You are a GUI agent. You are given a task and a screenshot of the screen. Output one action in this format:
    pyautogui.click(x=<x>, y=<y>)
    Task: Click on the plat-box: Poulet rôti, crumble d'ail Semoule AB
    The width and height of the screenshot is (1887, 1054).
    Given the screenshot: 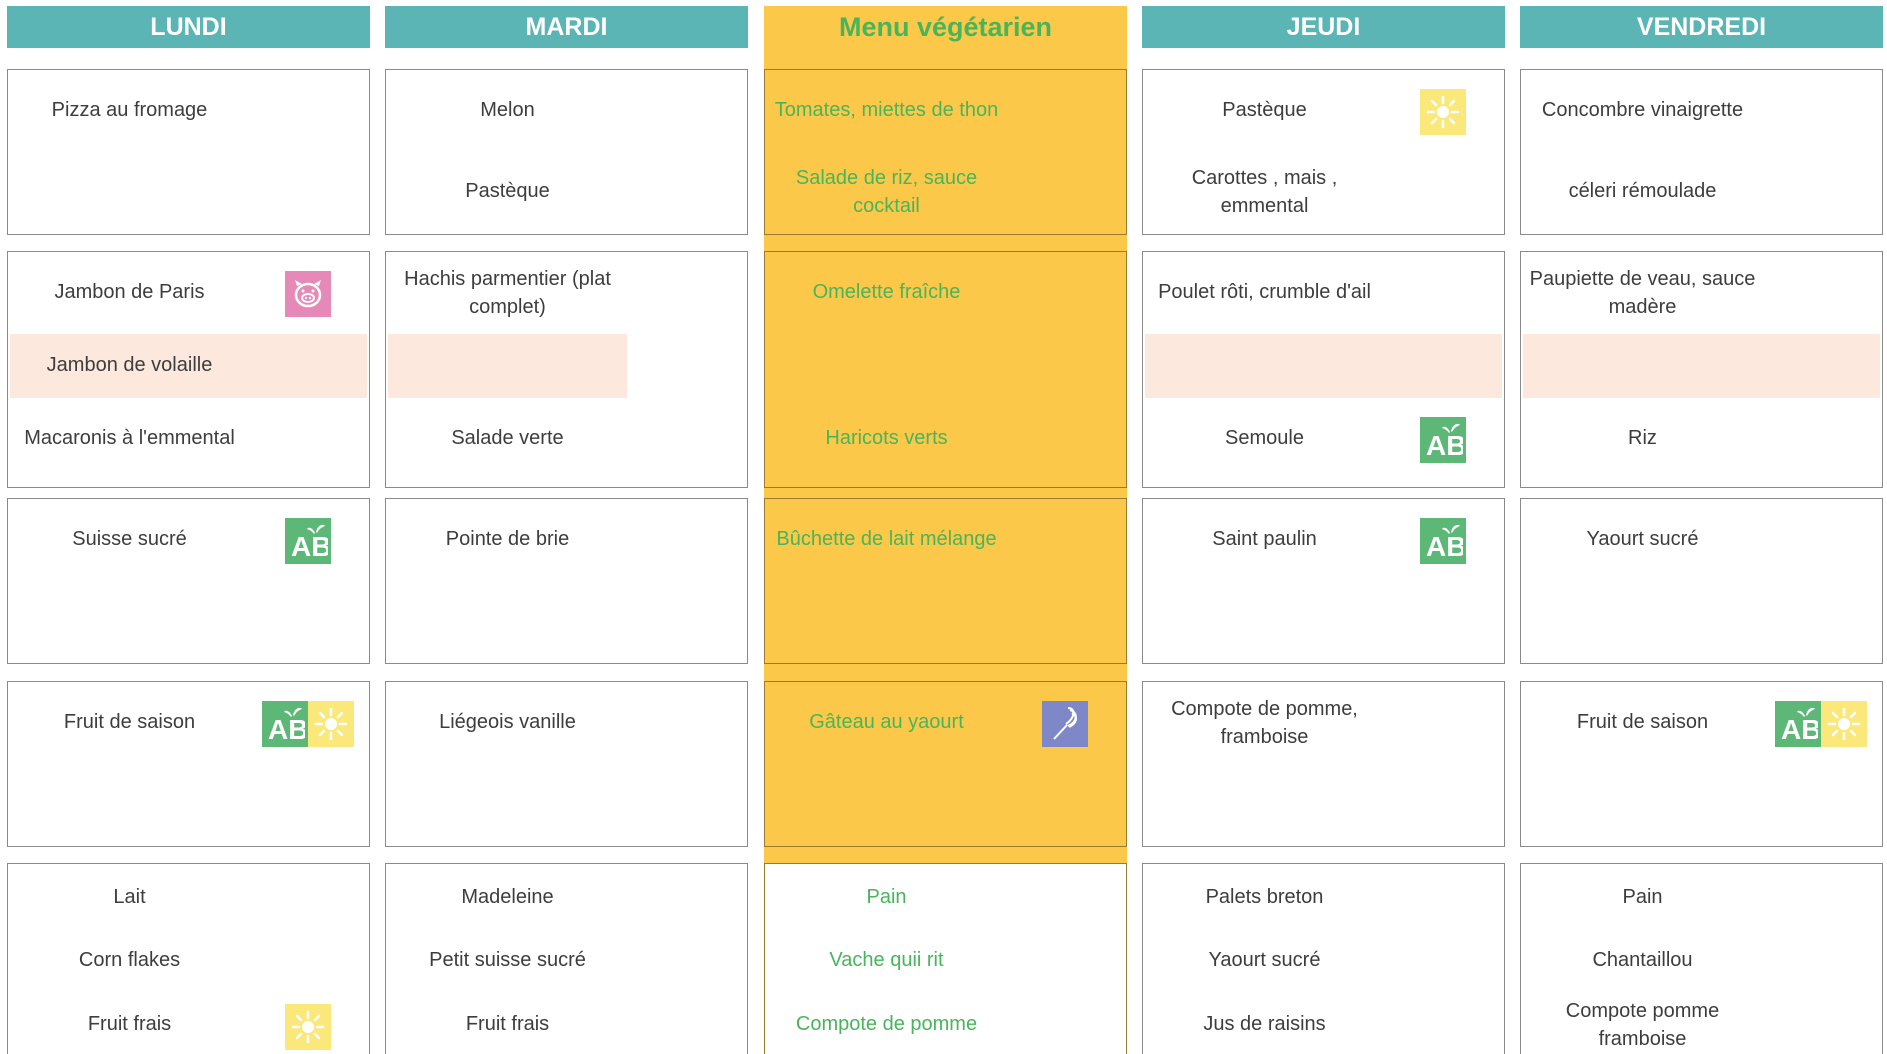 What is the action you would take?
    pyautogui.click(x=1323, y=369)
    